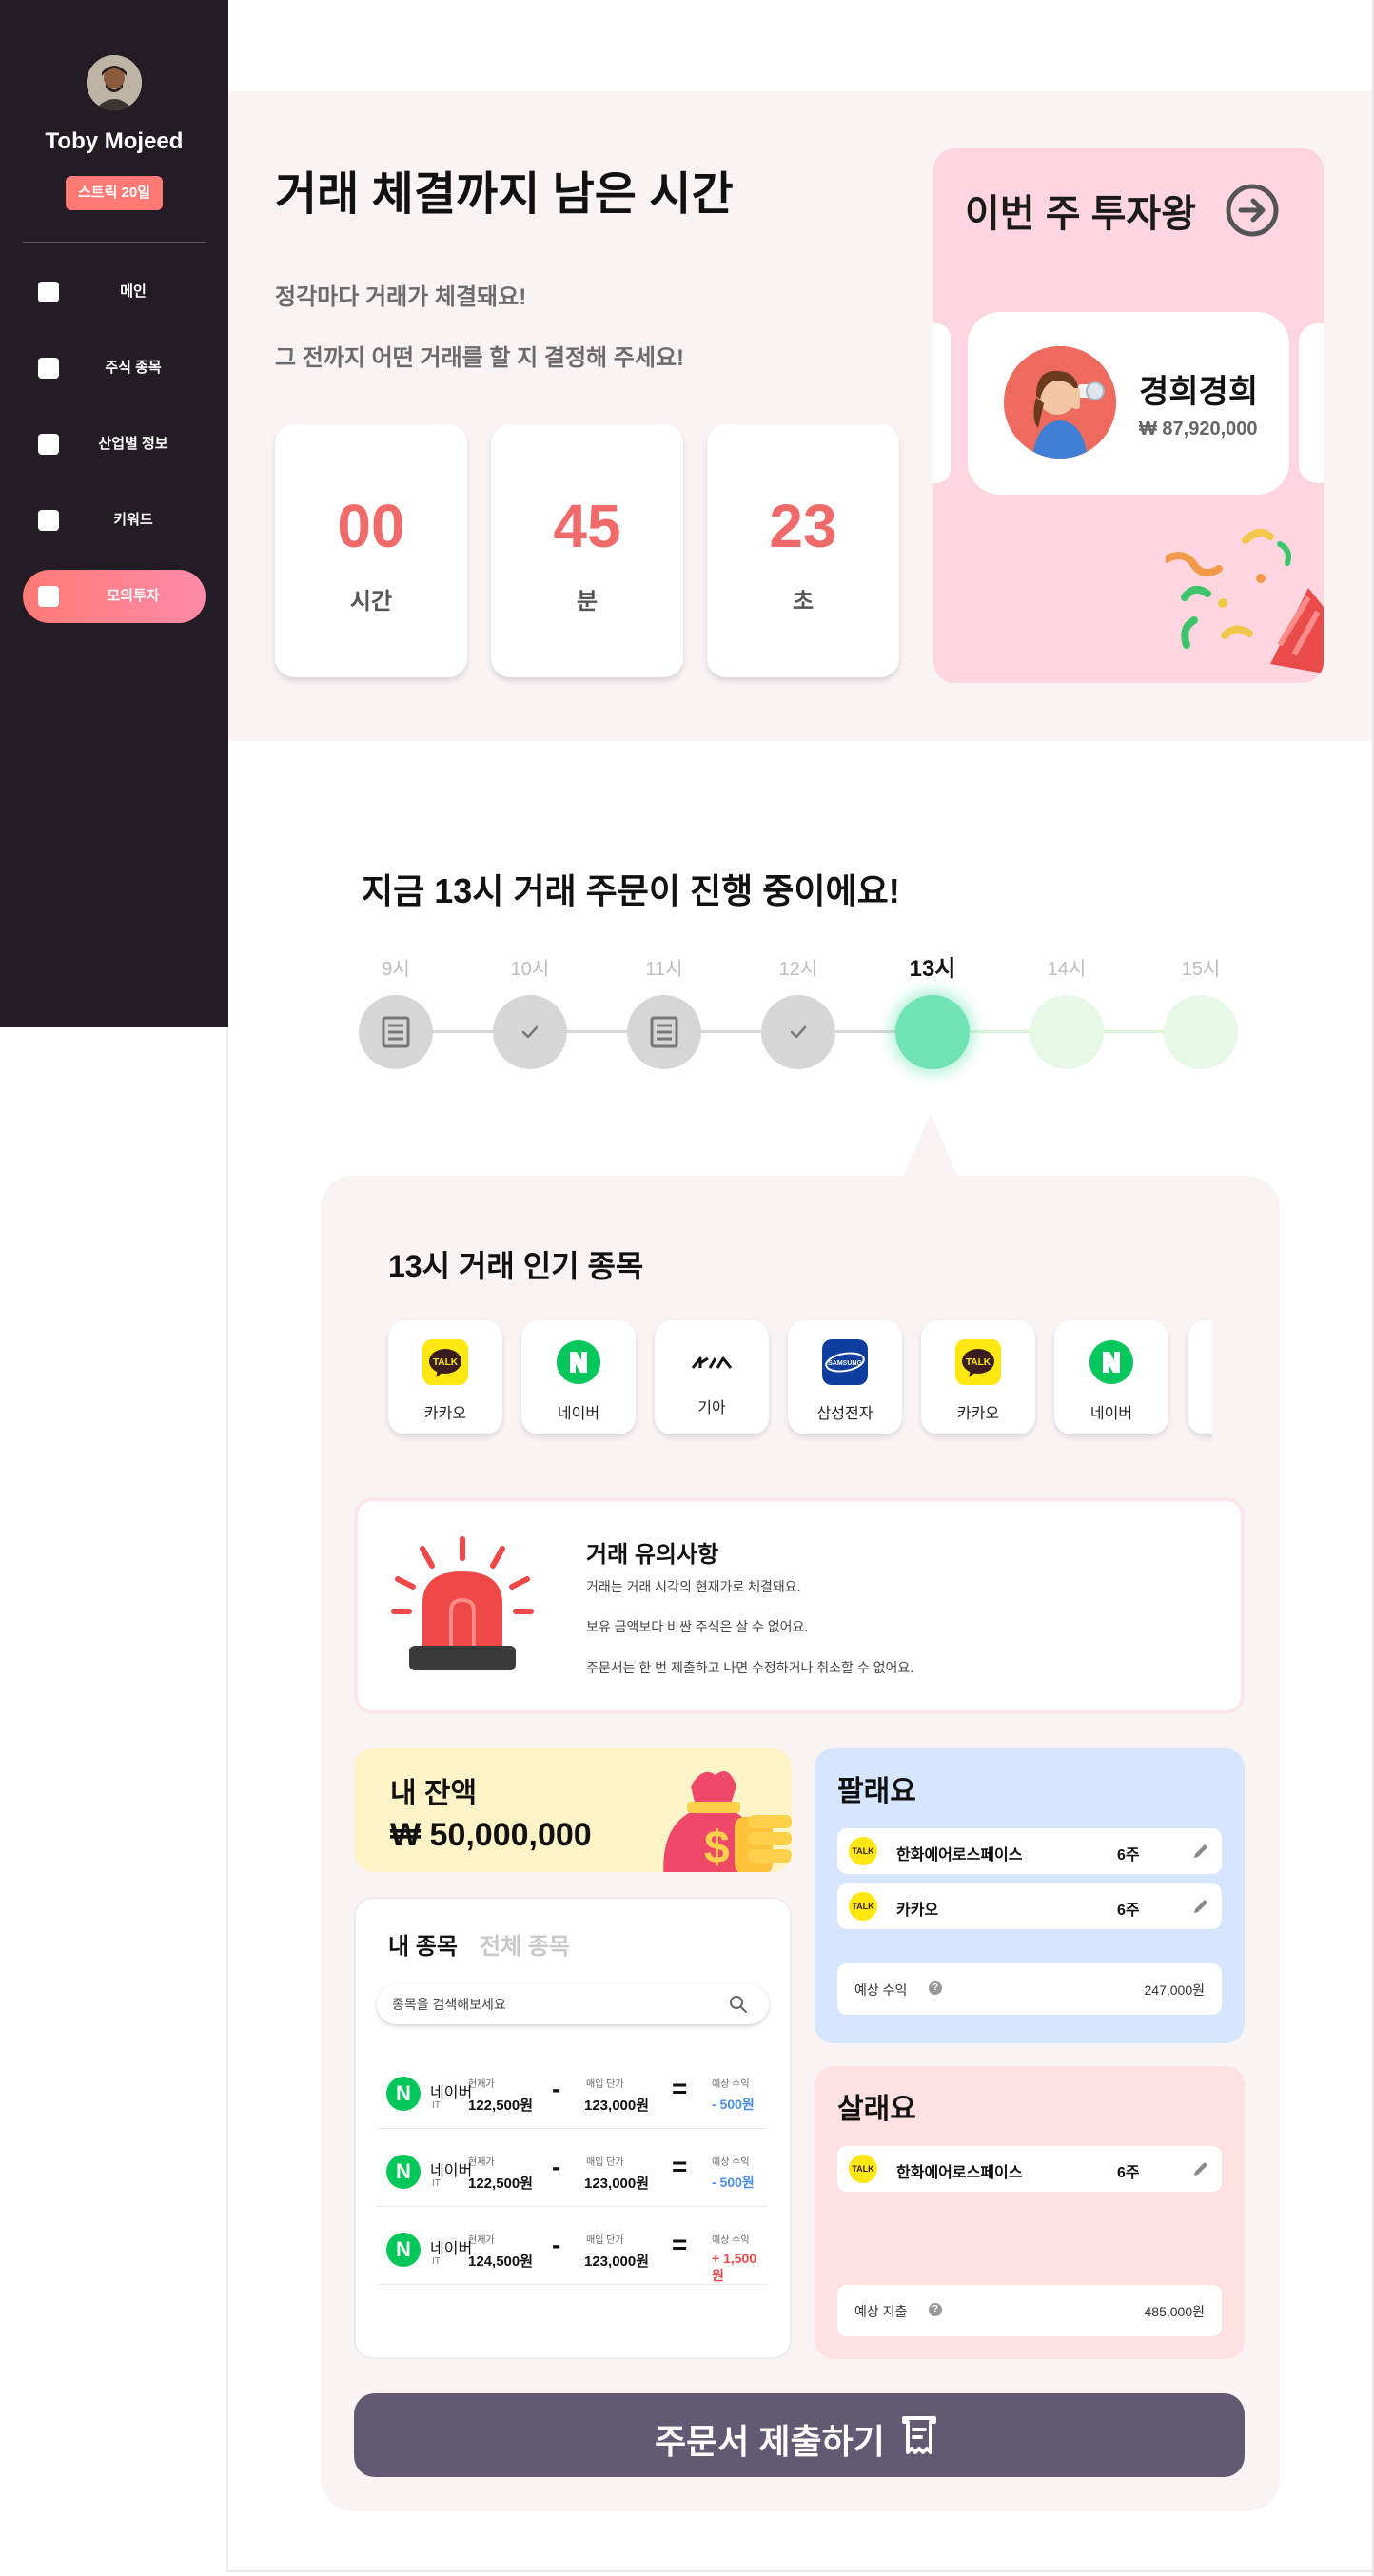 This screenshot has width=1374, height=2576. What do you see at coordinates (556, 2245) in the screenshot?
I see `row-minus-sign: -` at bounding box center [556, 2245].